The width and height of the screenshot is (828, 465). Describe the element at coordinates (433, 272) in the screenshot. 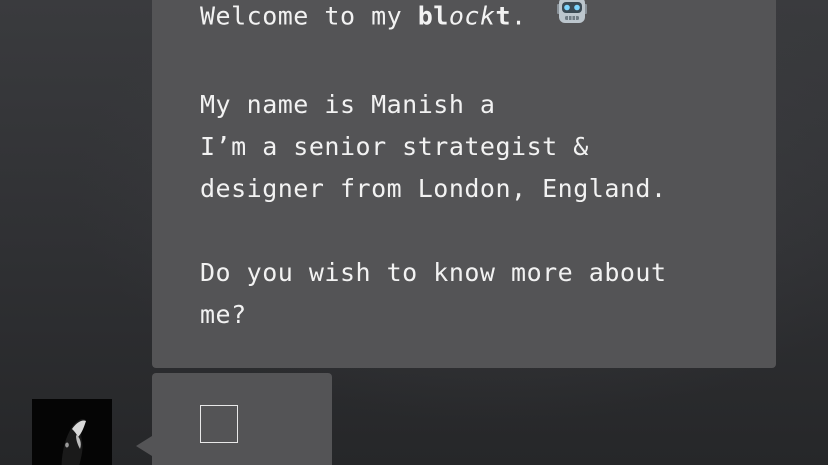

I see `question-line-1: Do you wish to know more about` at that location.